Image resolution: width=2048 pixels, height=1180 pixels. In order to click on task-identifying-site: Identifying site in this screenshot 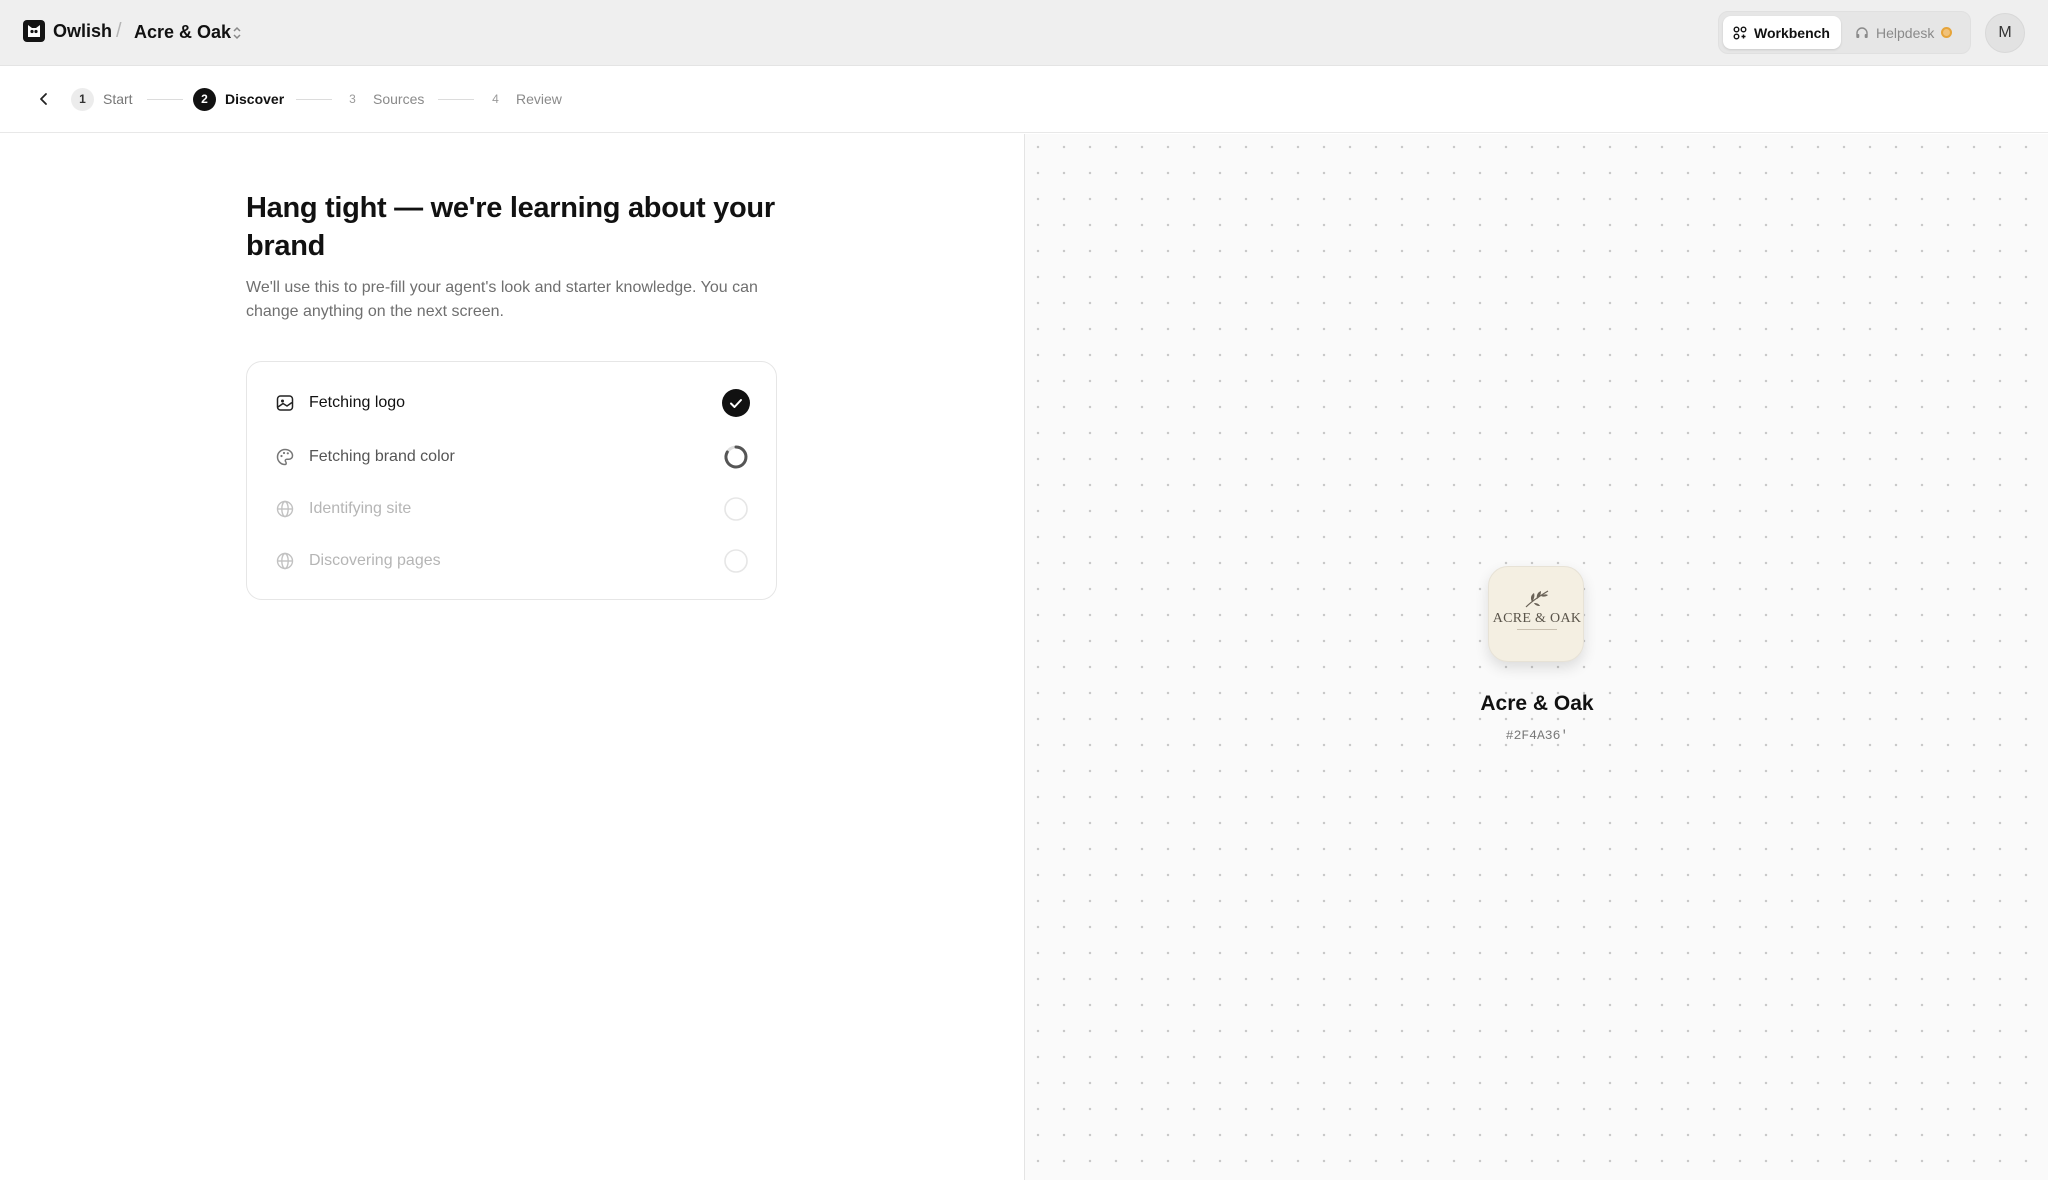, I will do `click(512, 509)`.